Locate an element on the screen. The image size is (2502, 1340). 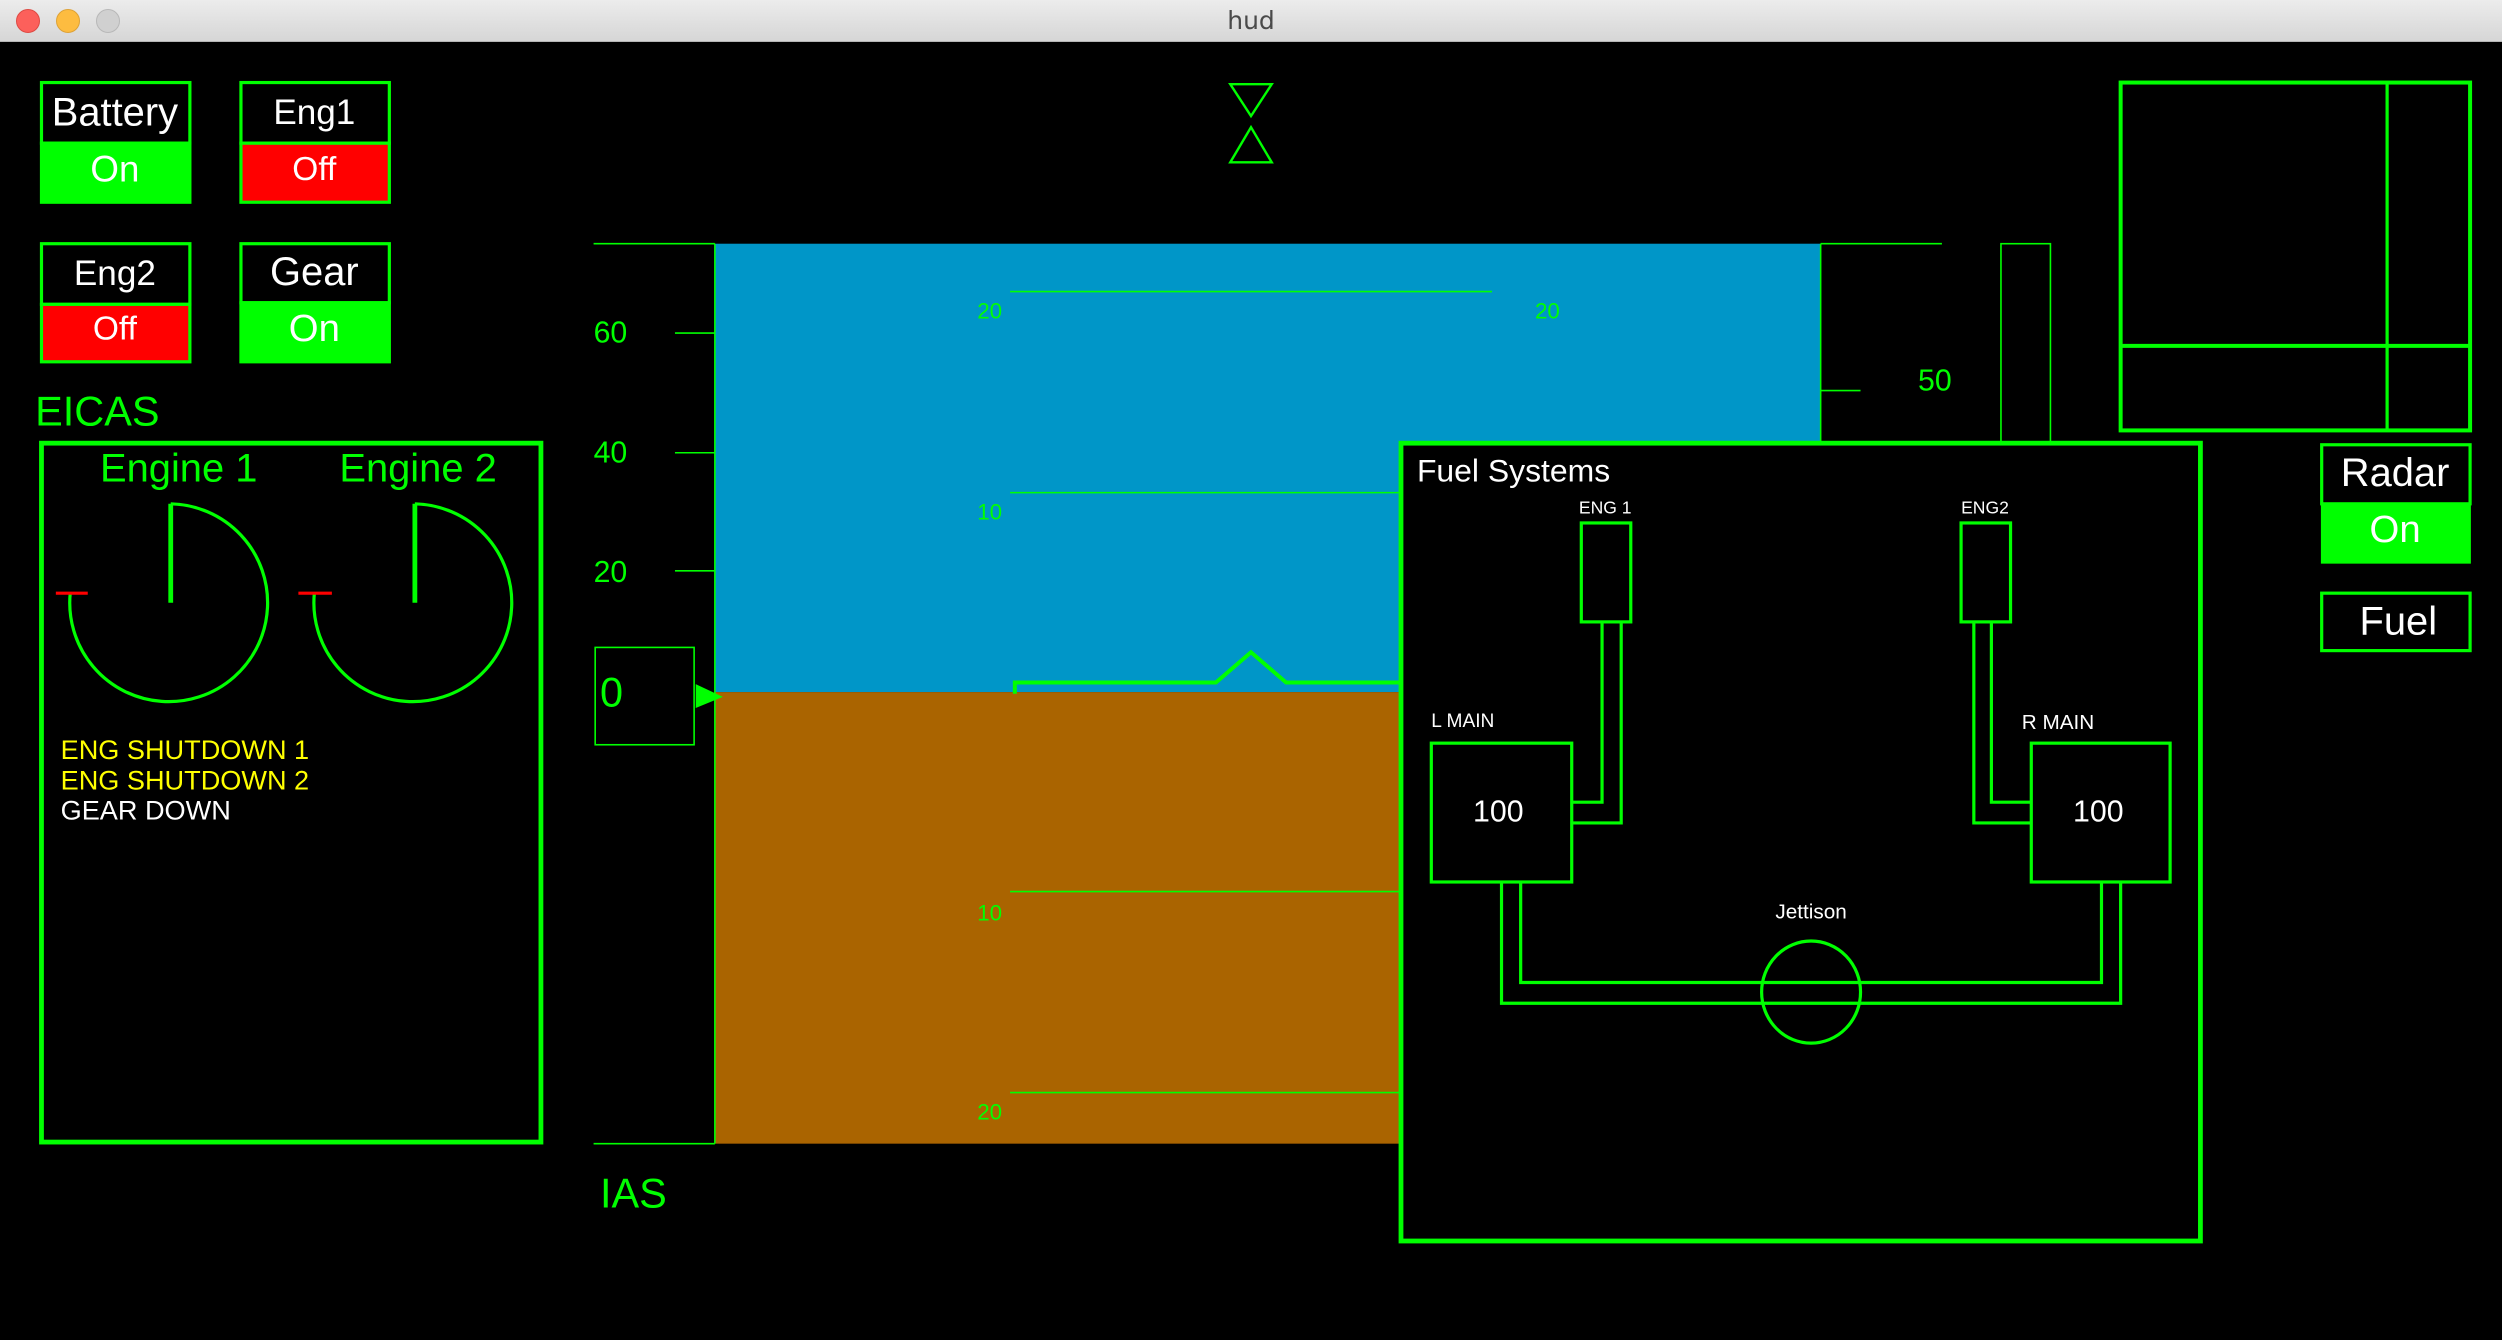
left-tank-label: L MAIN is located at coordinates (1462, 721).